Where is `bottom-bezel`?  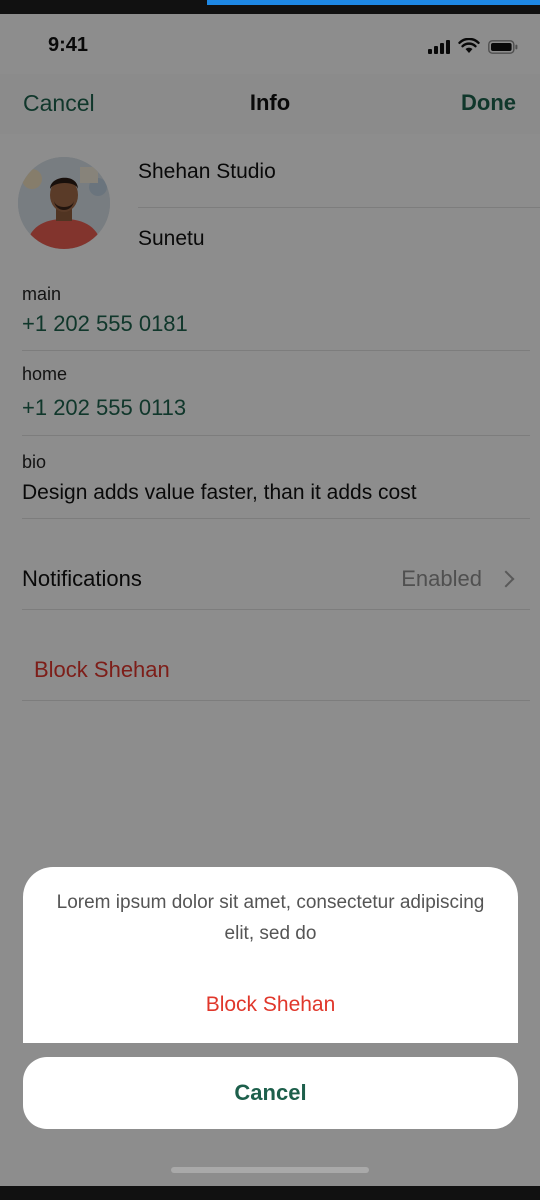 bottom-bezel is located at coordinates (270, 1193).